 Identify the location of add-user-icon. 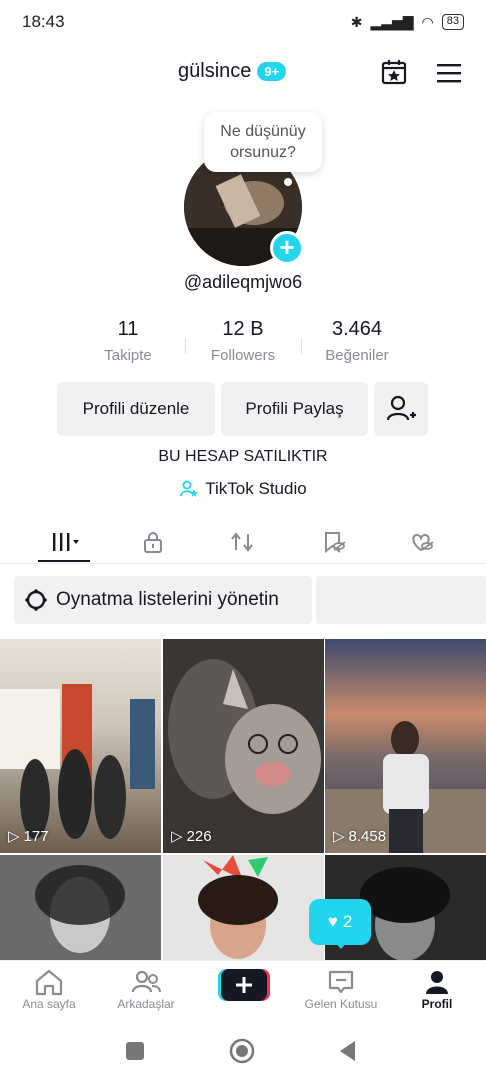
(401, 408).